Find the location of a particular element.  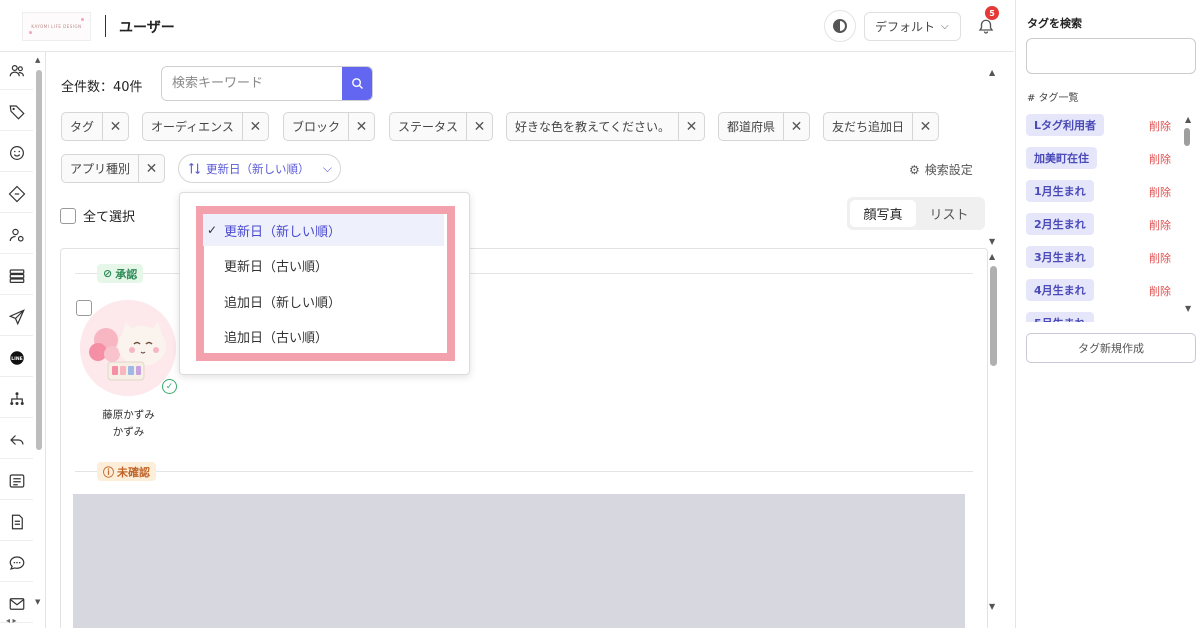

filter-chip-label: アプリ種別 is located at coordinates (100, 169).